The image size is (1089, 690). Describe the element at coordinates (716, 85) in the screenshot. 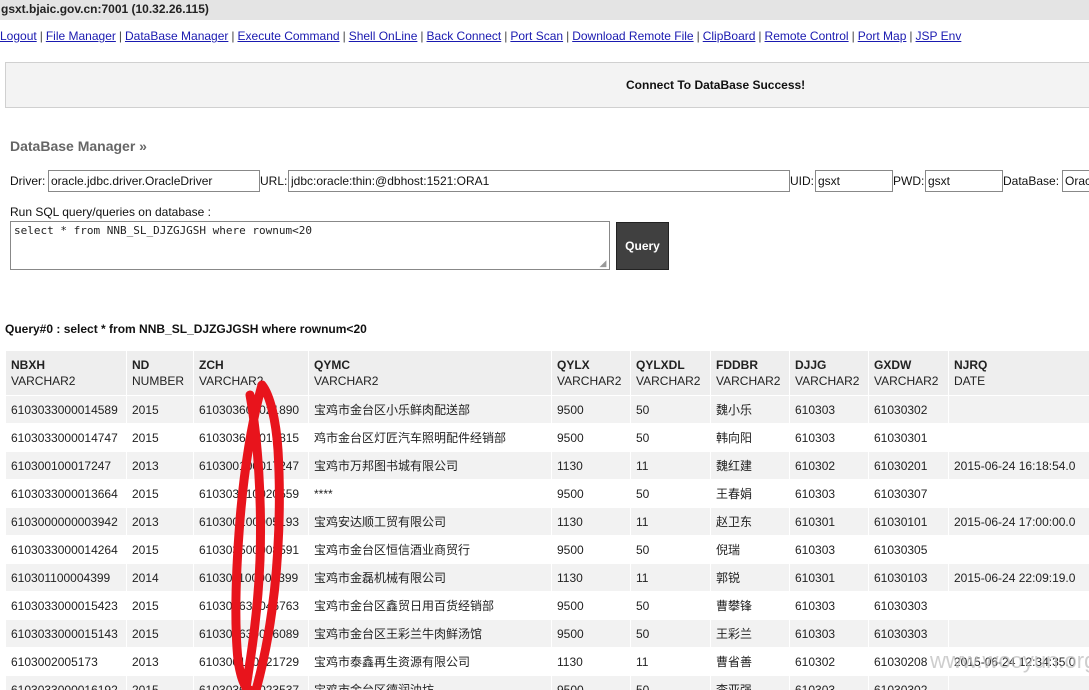

I see `status-message: Connect To DataBase Success!` at that location.